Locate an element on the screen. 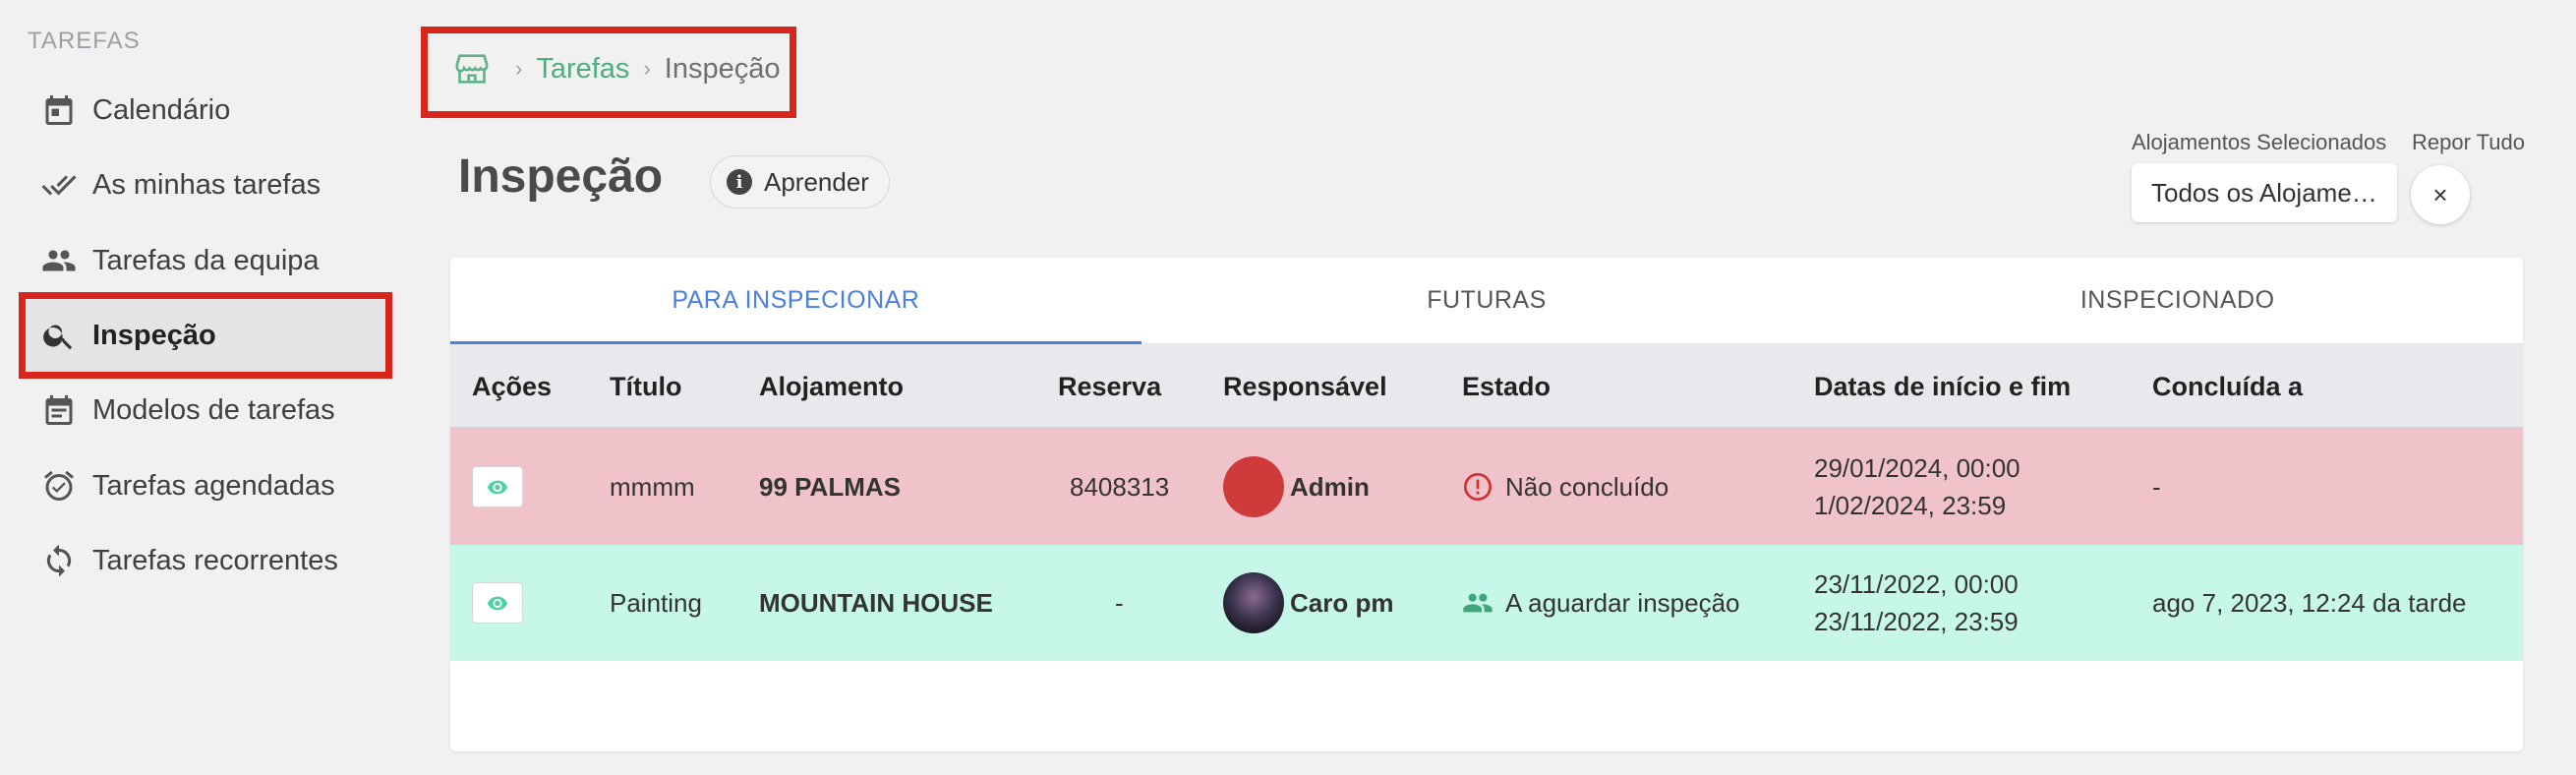 This screenshot has width=2576, height=775. reservation-cell: - is located at coordinates (1119, 602).